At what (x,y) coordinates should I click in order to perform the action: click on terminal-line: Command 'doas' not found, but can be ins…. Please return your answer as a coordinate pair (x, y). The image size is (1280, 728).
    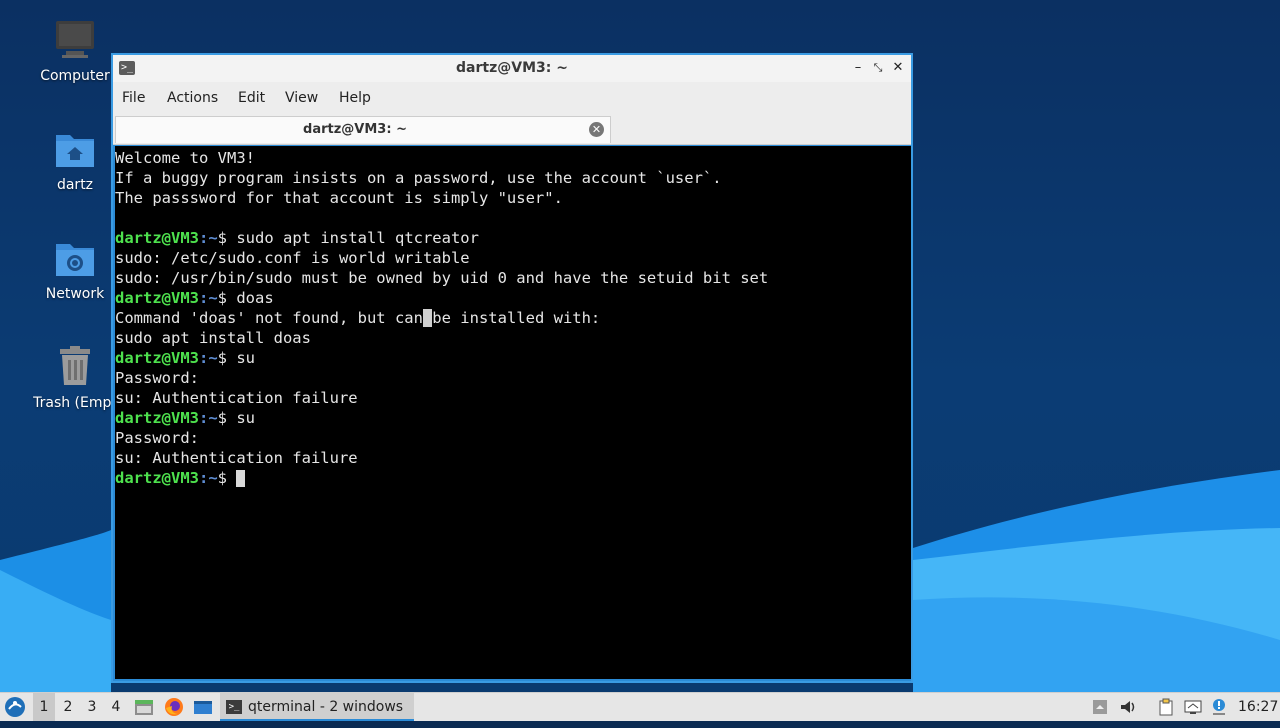
    Looking at the image, I should click on (513, 318).